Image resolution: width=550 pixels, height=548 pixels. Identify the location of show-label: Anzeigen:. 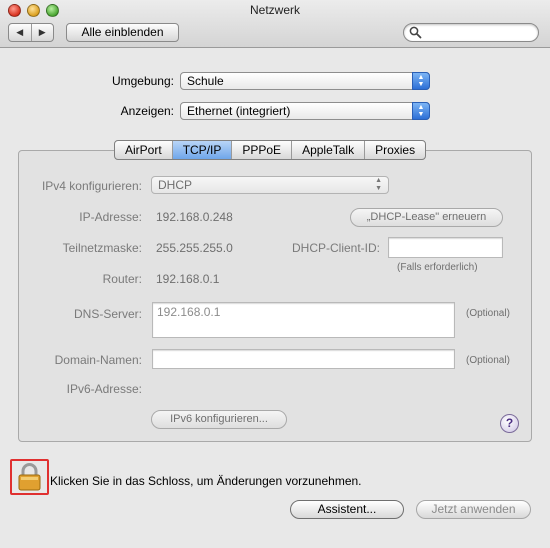
(147, 111).